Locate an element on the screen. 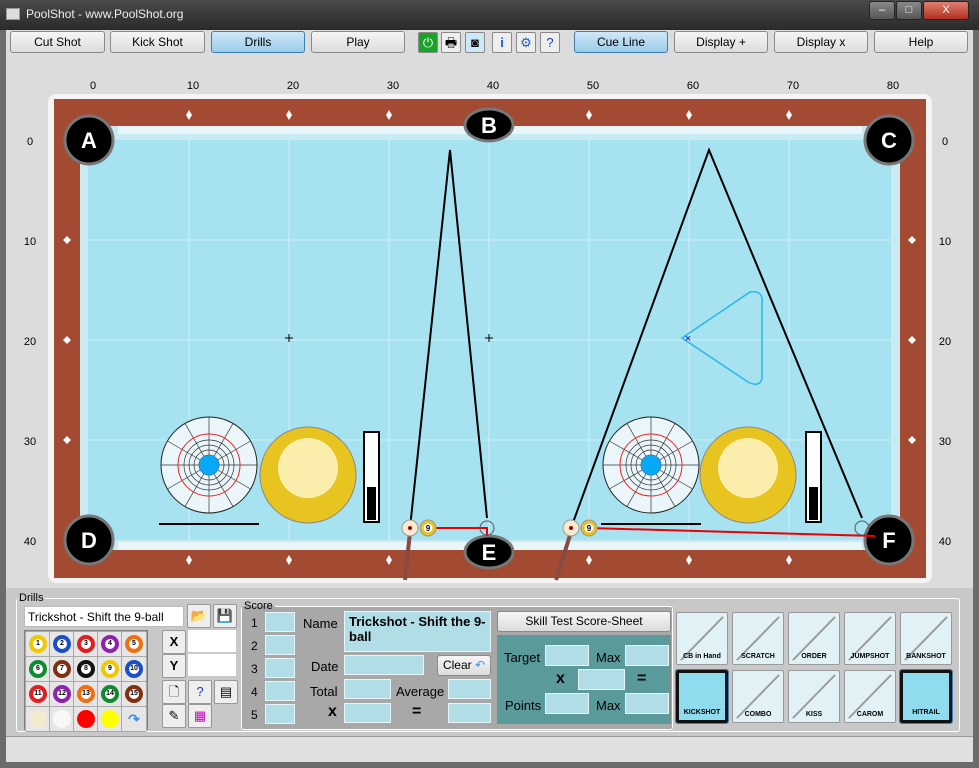 The image size is (979, 768). y-button: Y is located at coordinates (174, 666).